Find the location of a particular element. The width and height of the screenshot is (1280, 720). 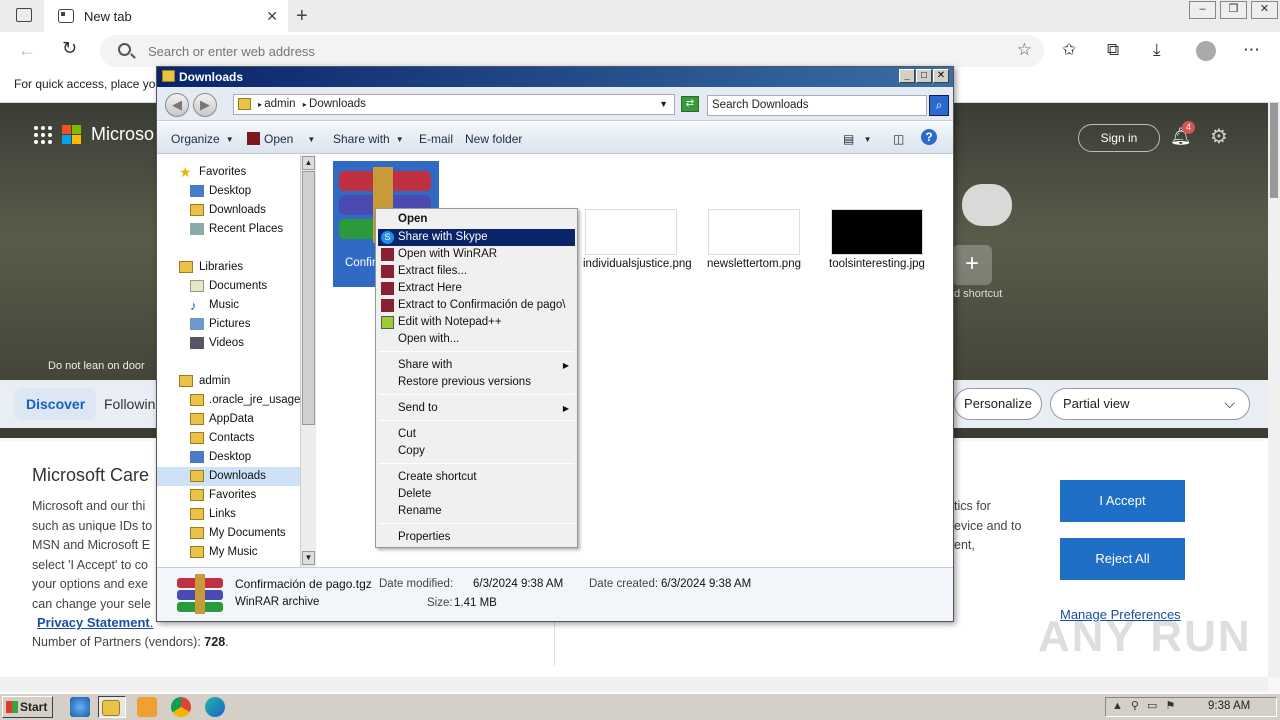

refresh-icon: ↻ is located at coordinates (69, 48).